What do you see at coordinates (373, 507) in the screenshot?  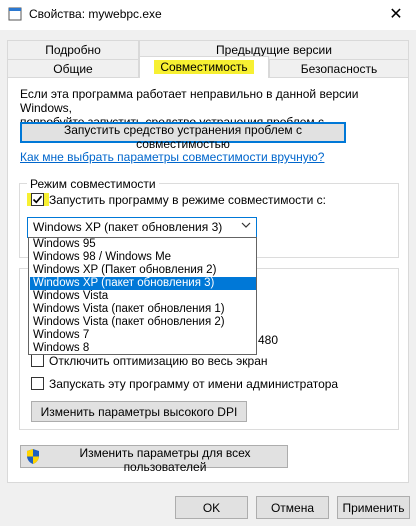 I see `apply-button: Применить` at bounding box center [373, 507].